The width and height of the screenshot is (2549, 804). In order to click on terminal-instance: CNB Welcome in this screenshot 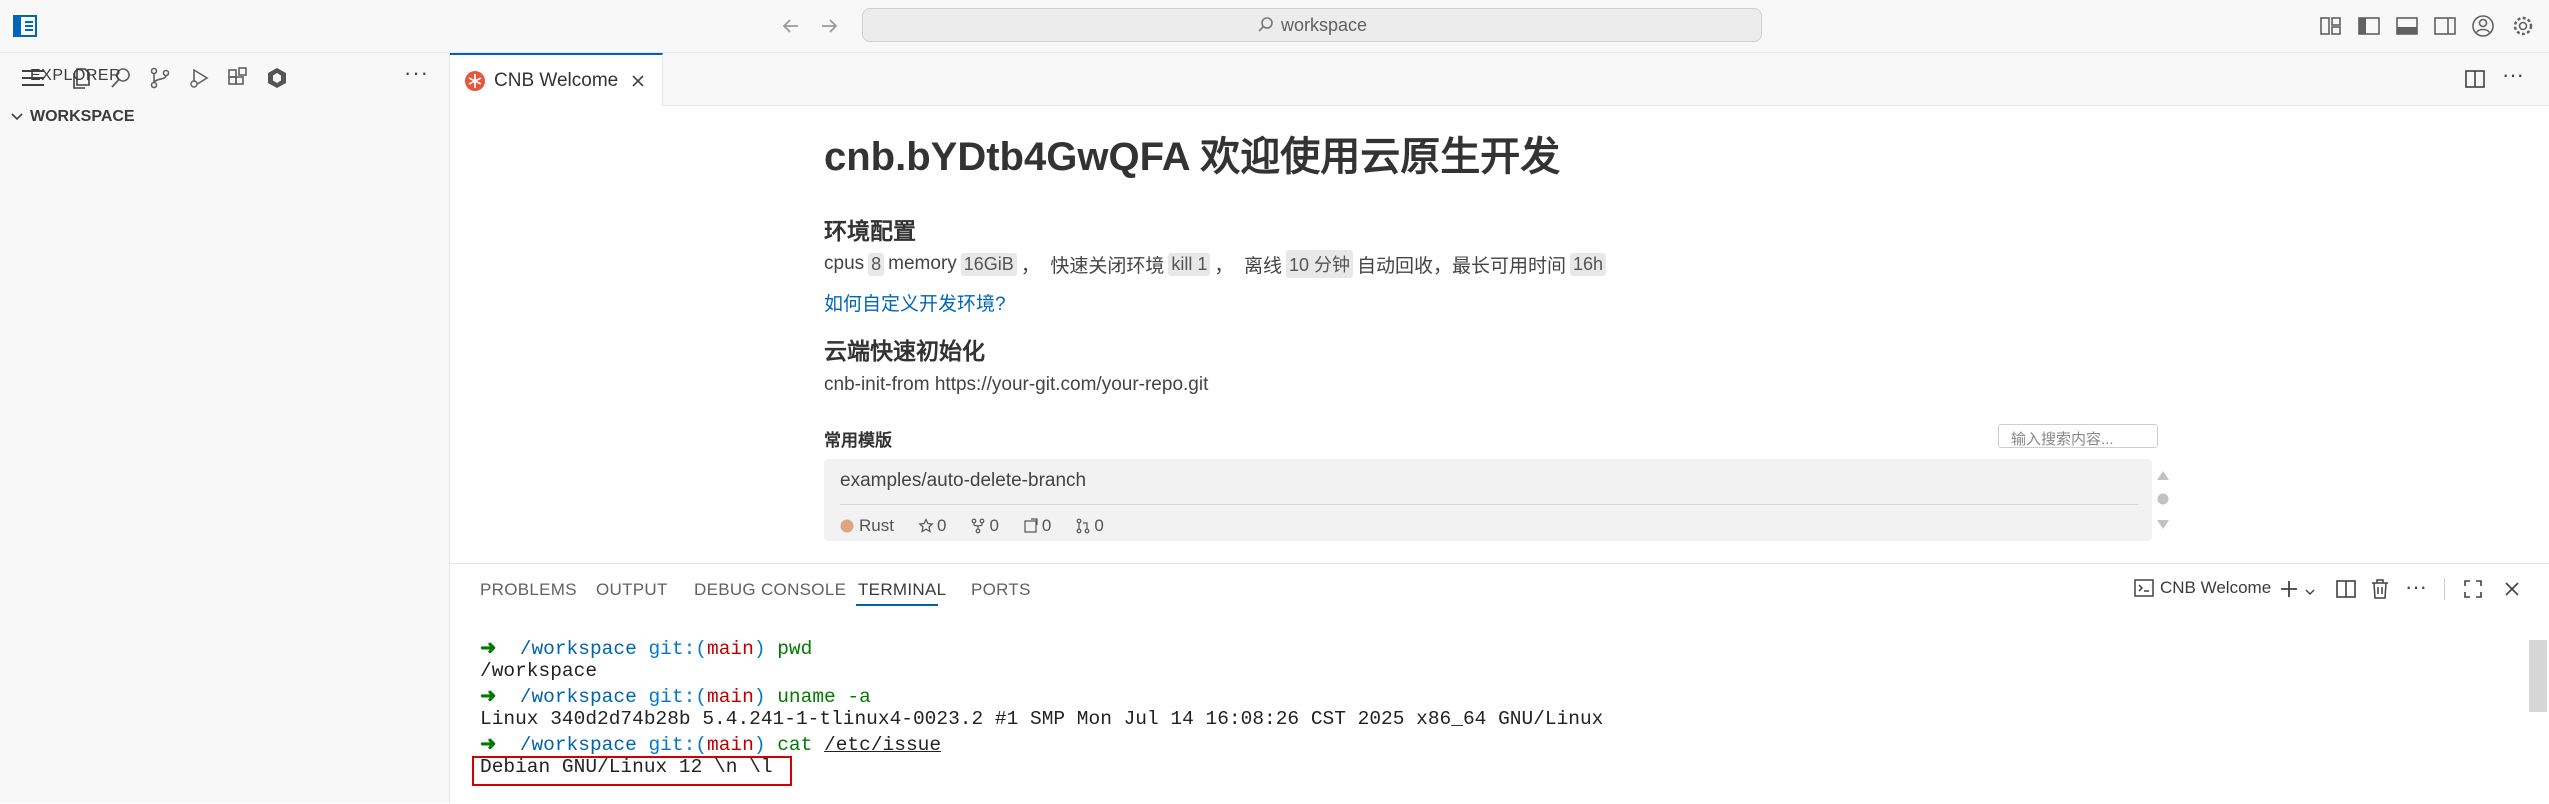, I will do `click(2202, 588)`.